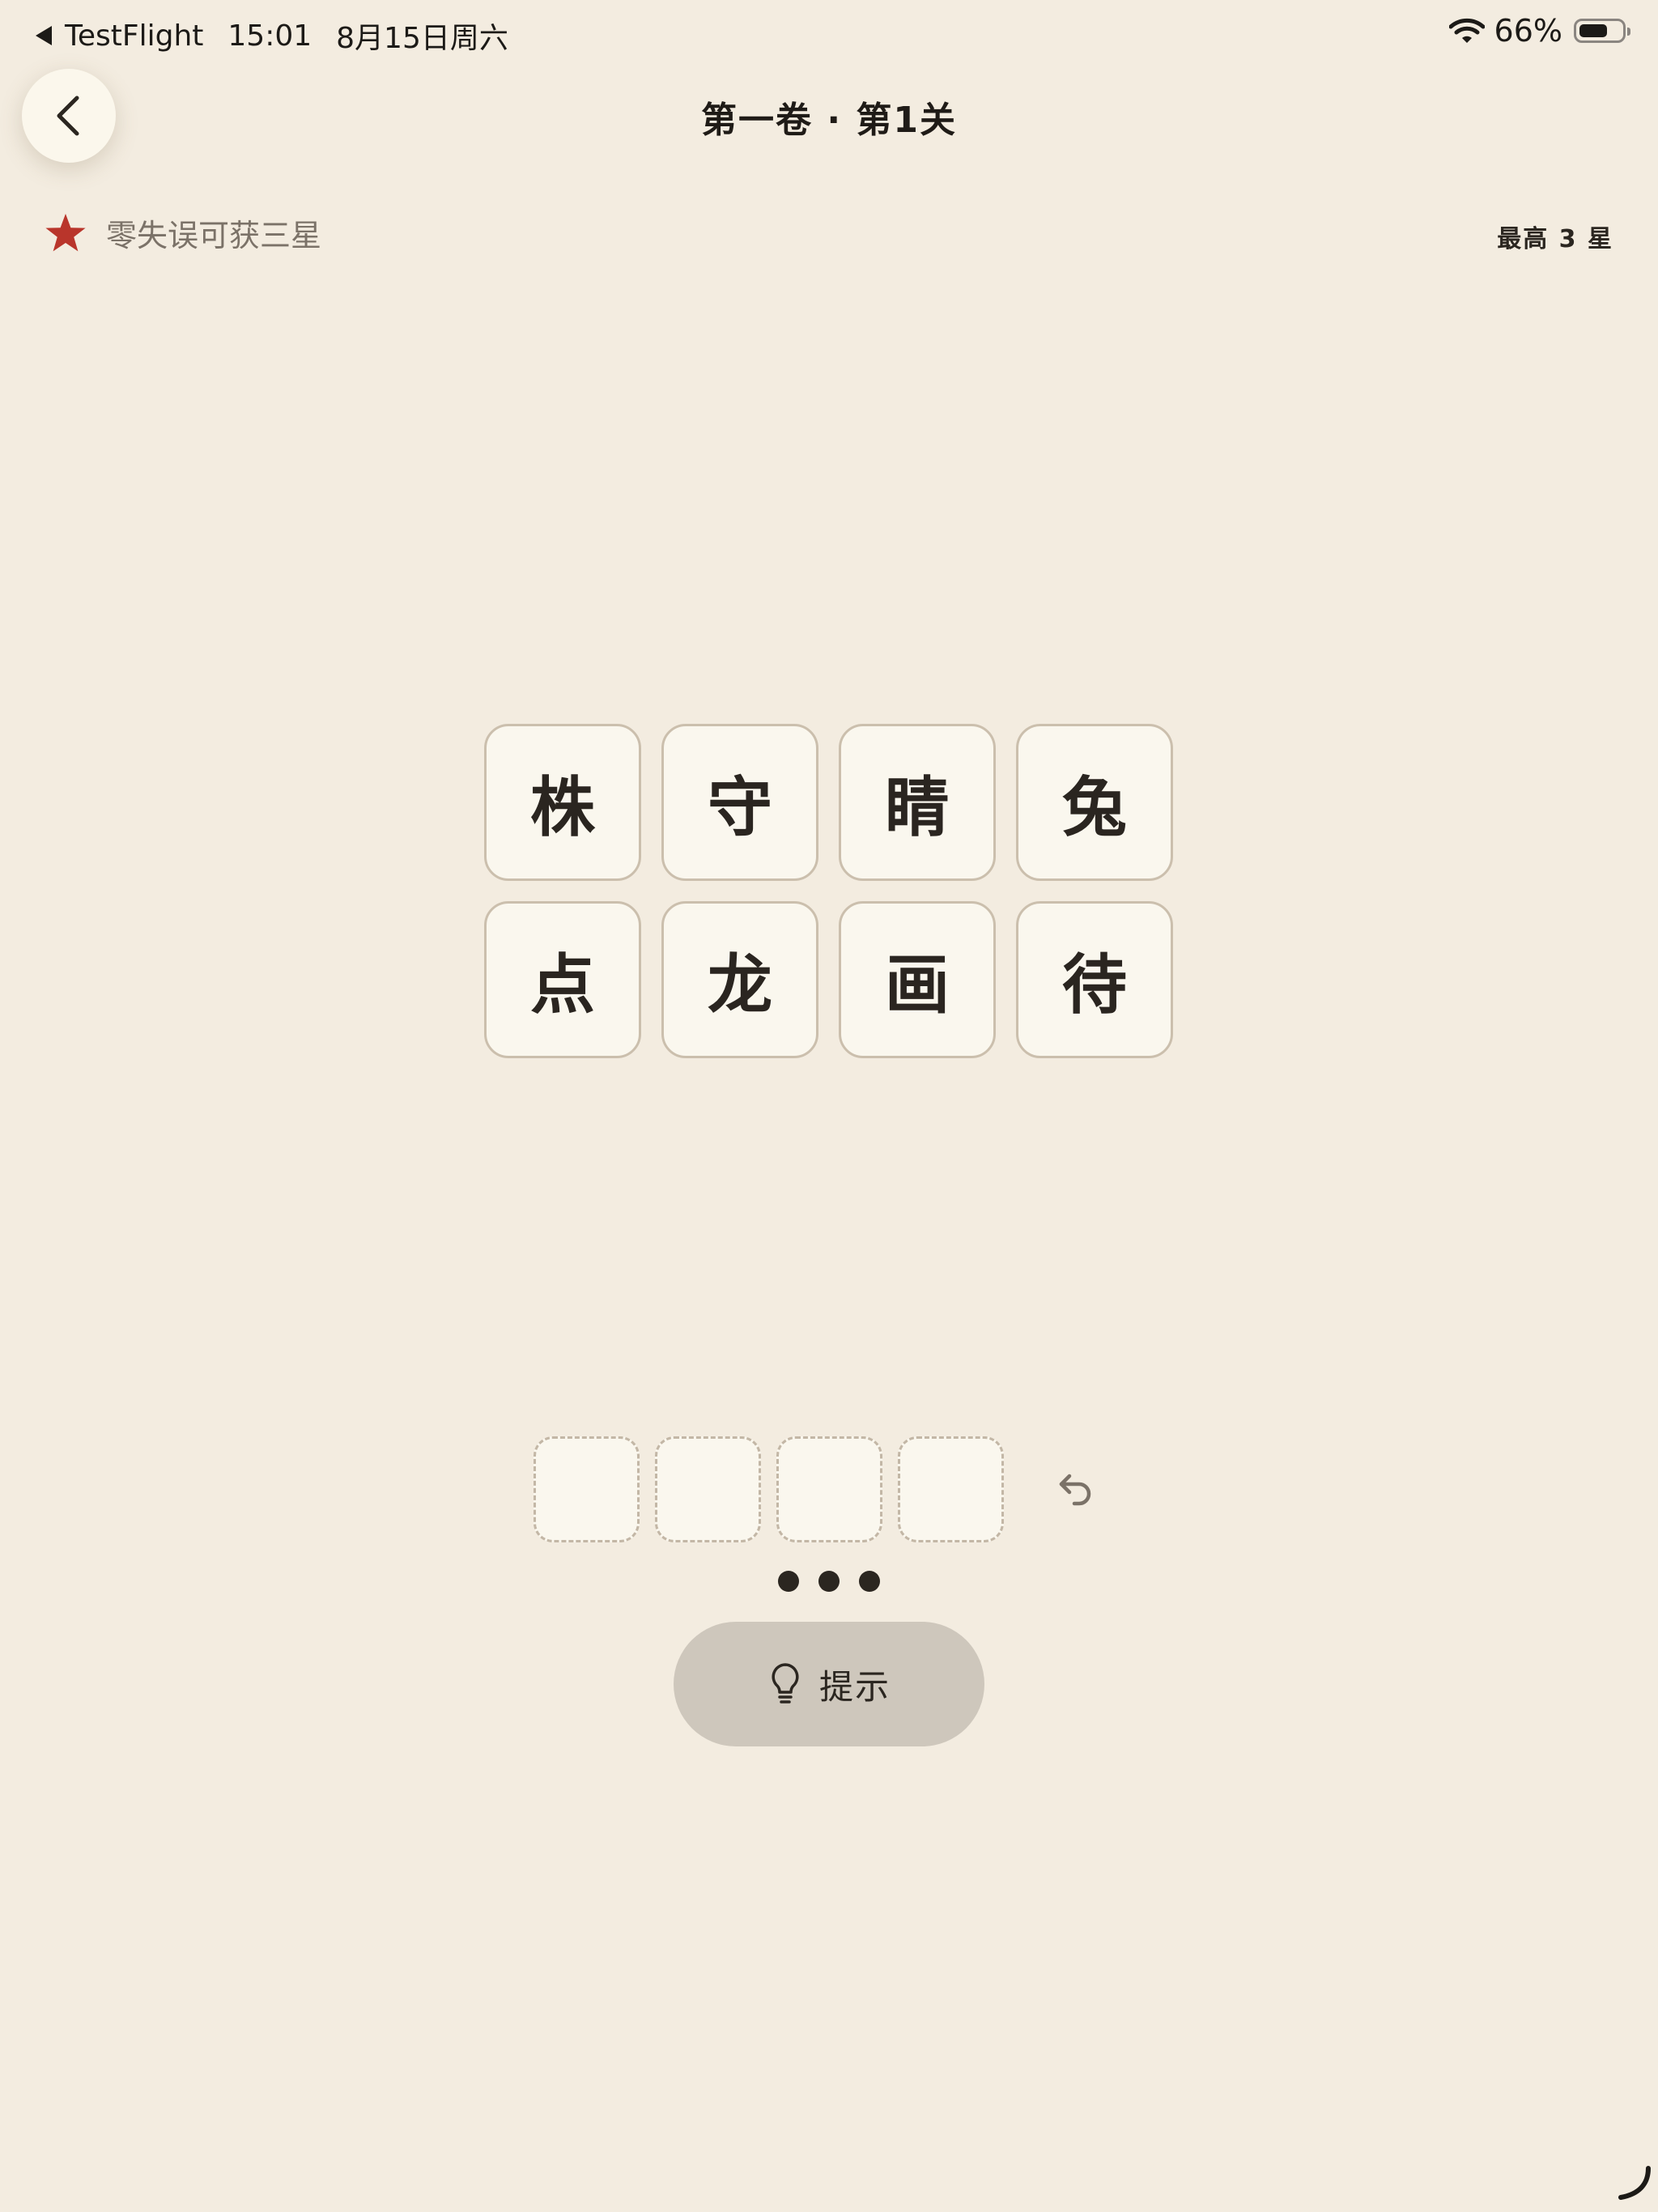 Image resolution: width=1658 pixels, height=2212 pixels. I want to click on attempts-indicator, so click(829, 1582).